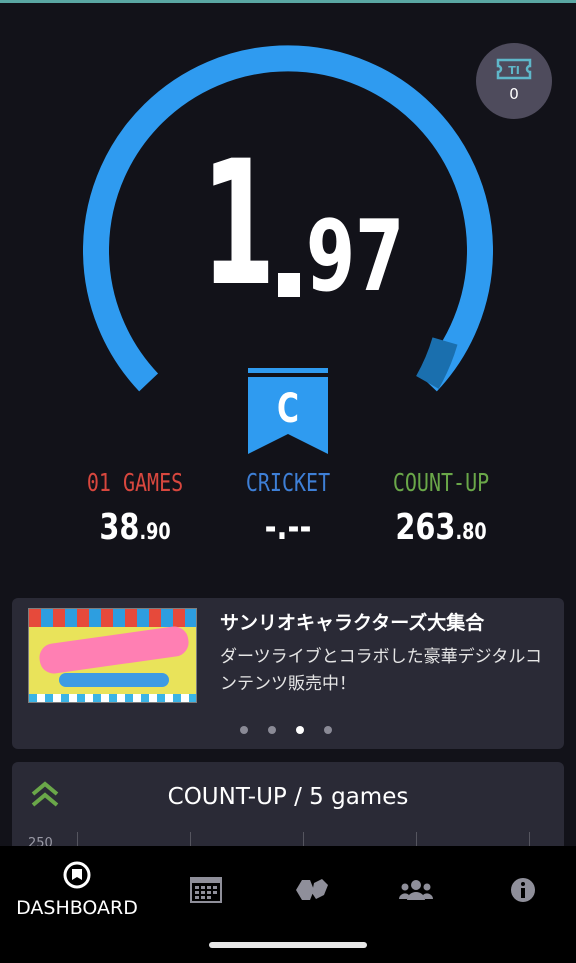 The height and width of the screenshot is (963, 576). I want to click on nav-label: DASHBOARD, so click(77, 908).